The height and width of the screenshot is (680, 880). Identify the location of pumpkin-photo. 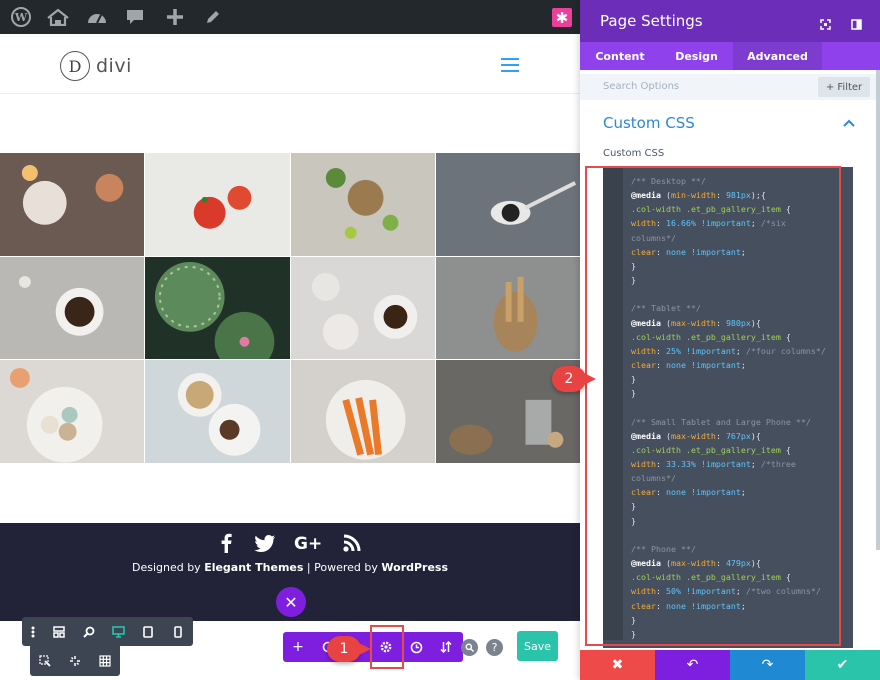
(217, 308).